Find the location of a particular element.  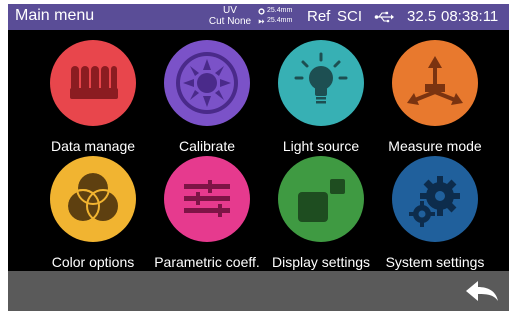

display-settings-icon is located at coordinates (321, 199).